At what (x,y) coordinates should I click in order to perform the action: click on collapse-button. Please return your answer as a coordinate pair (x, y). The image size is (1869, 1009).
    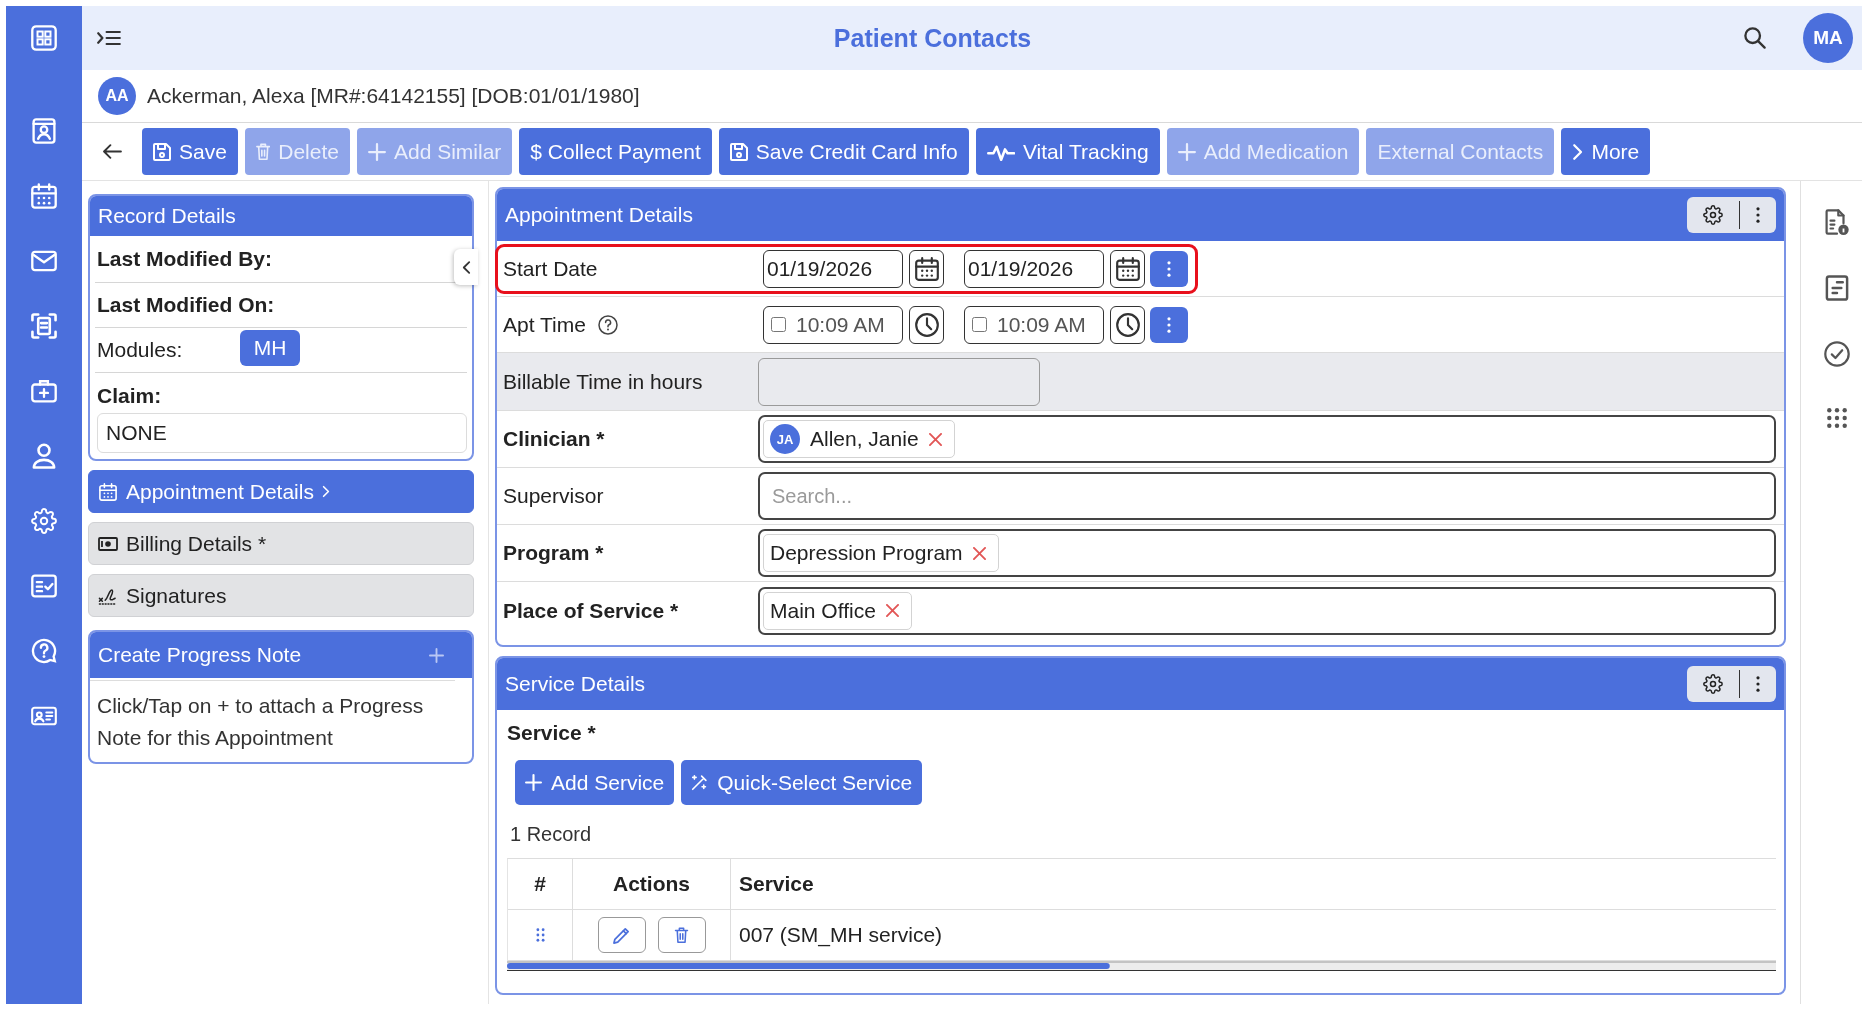
    Looking at the image, I should click on (466, 267).